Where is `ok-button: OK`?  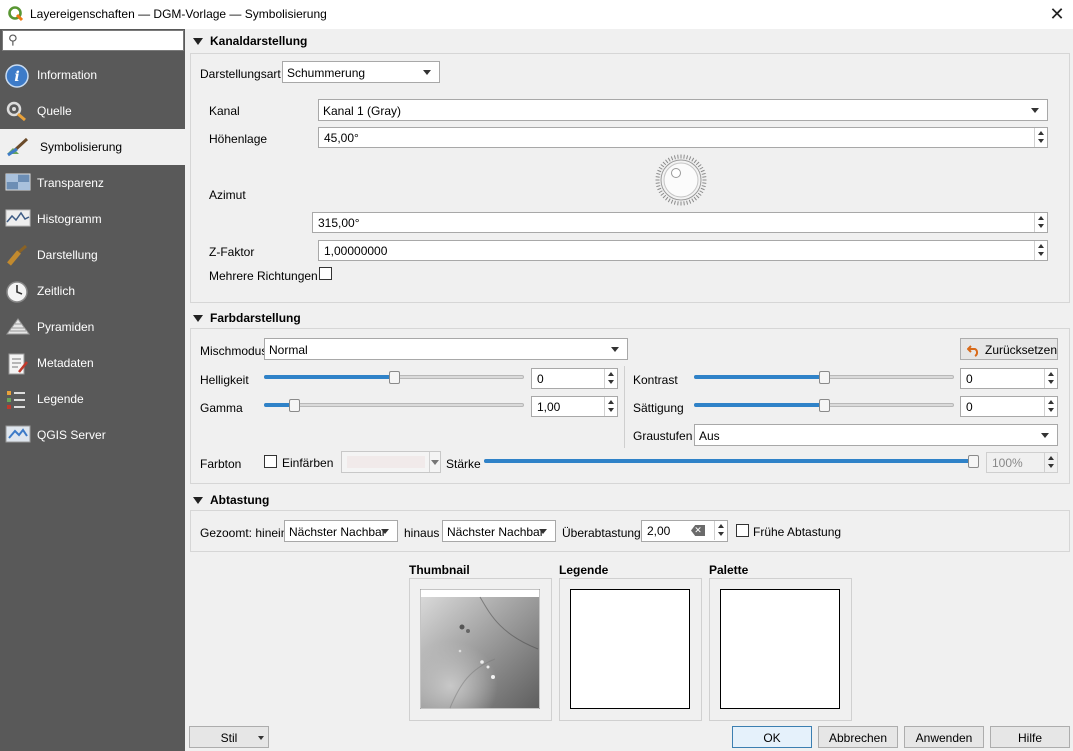
ok-button: OK is located at coordinates (772, 737).